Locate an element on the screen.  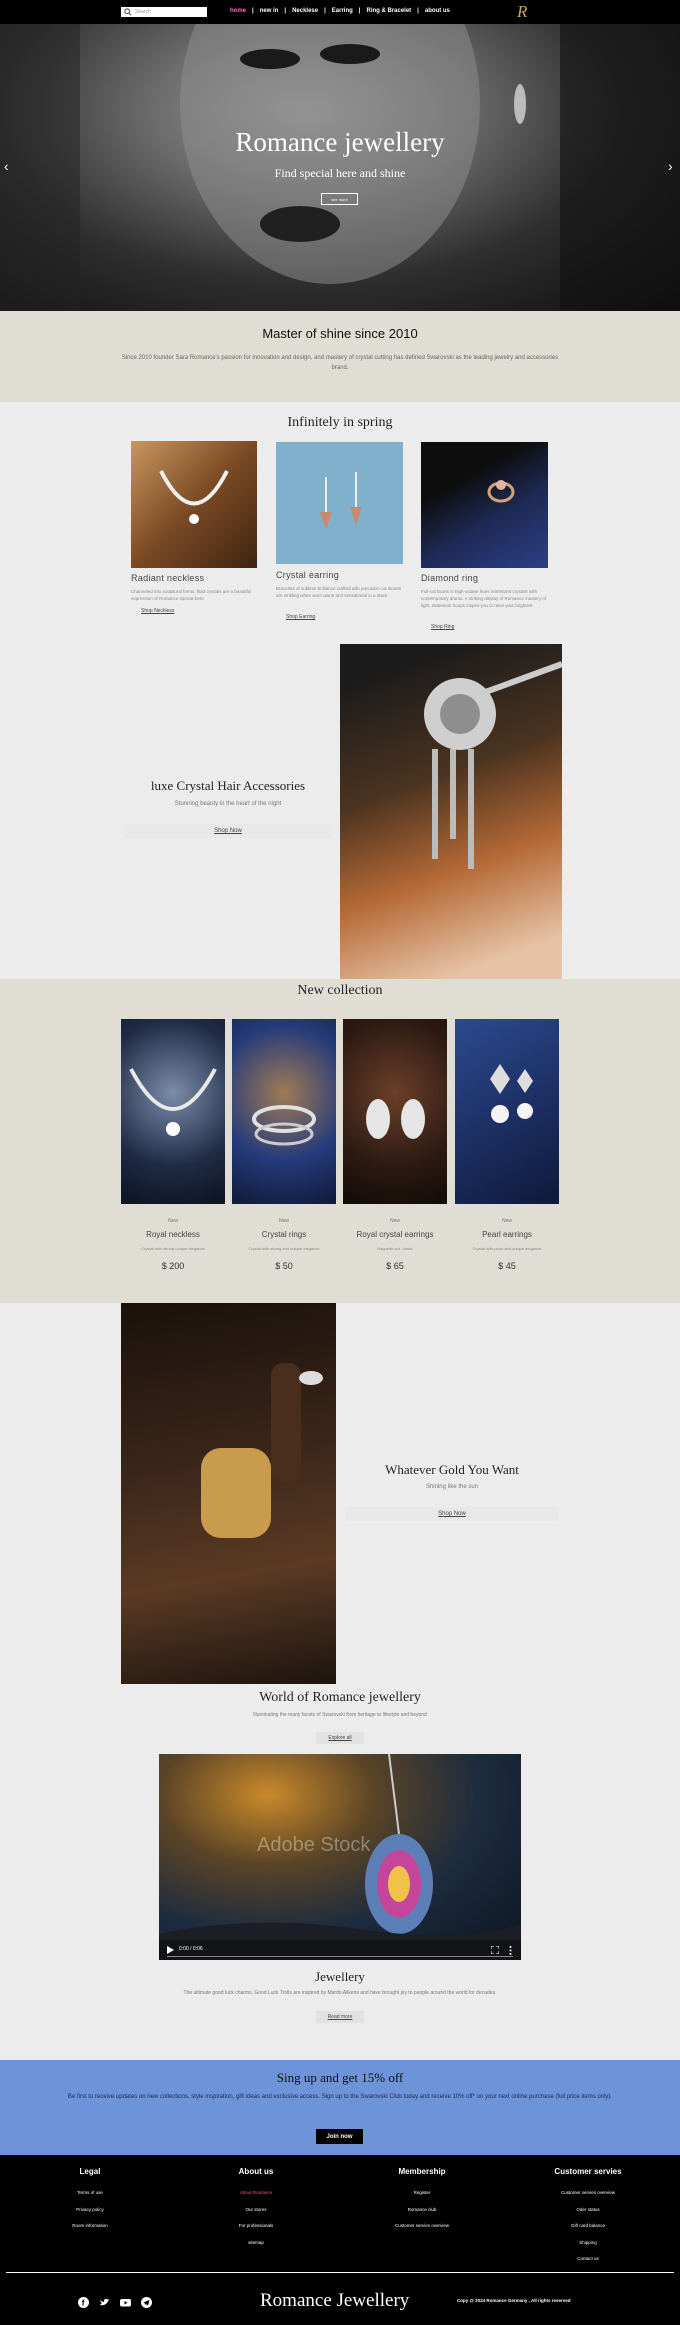
twitter-icon is located at coordinates (104, 2302).